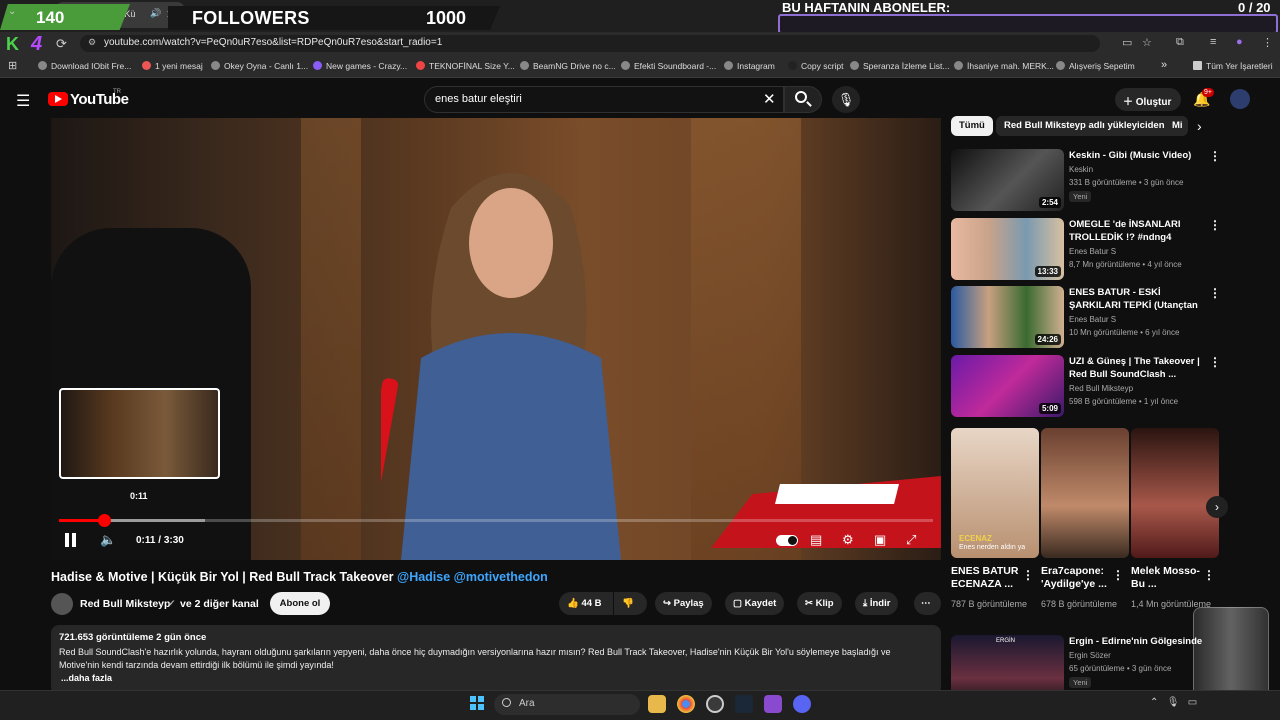  What do you see at coordinates (92, 42) in the screenshot?
I see `site-info-icon: ⚙` at bounding box center [92, 42].